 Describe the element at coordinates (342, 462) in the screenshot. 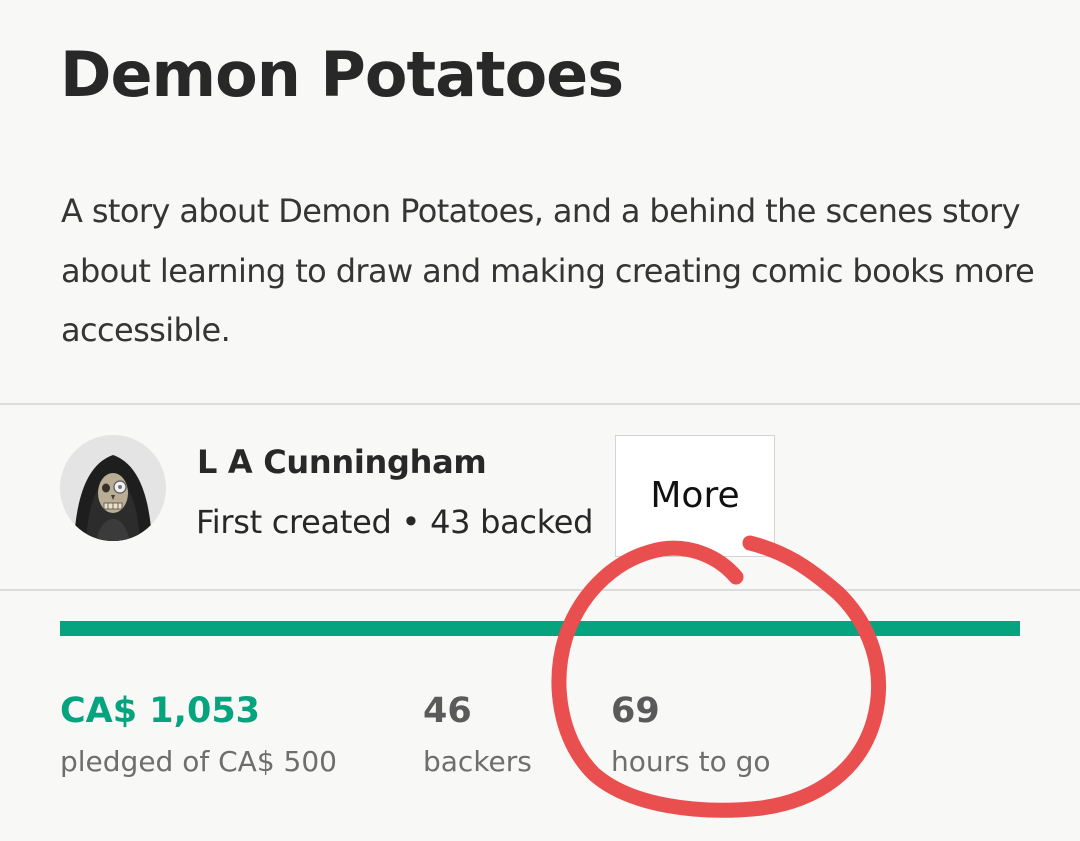

I see `creator-name: L A Cunningham` at that location.